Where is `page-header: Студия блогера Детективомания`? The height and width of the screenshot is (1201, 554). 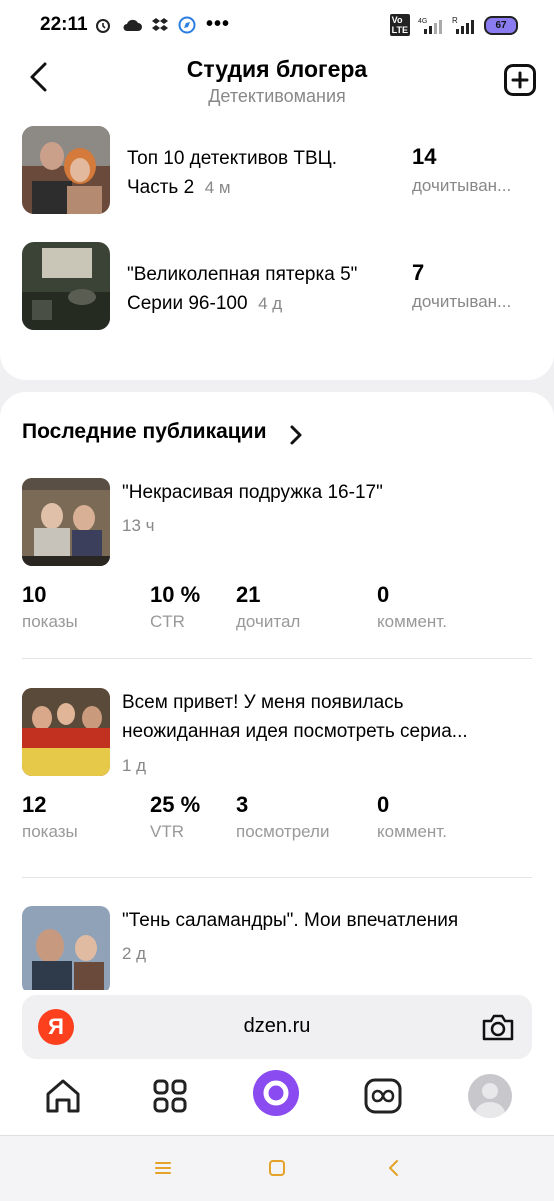
page-header: Студия блогера Детективомания is located at coordinates (277, 83).